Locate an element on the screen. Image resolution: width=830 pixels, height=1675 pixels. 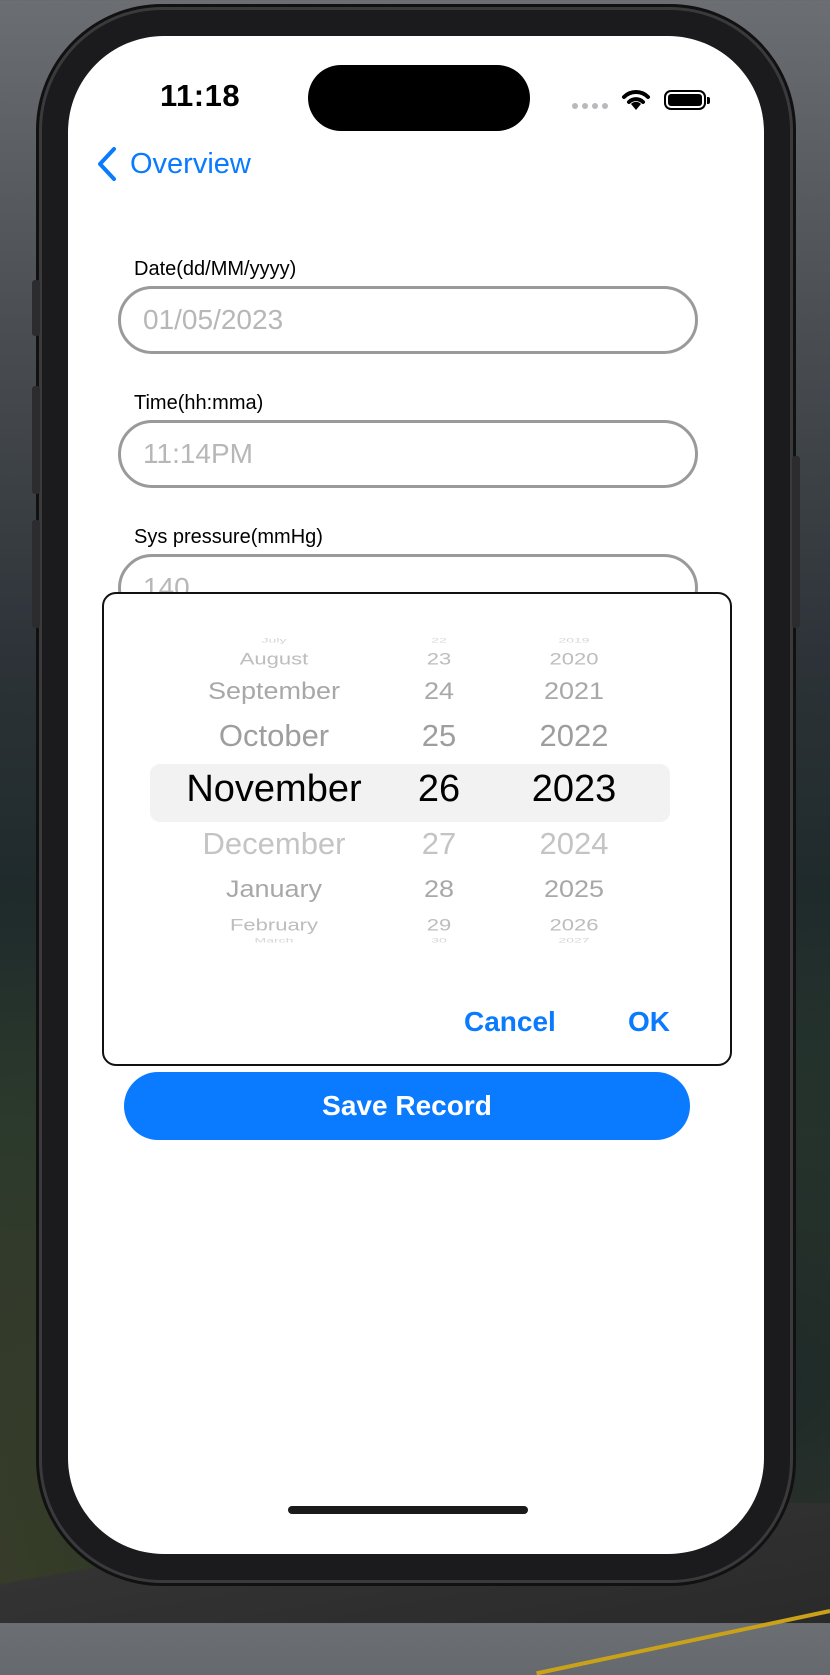
picker-year-option: 2025 is located at coordinates (574, 890).